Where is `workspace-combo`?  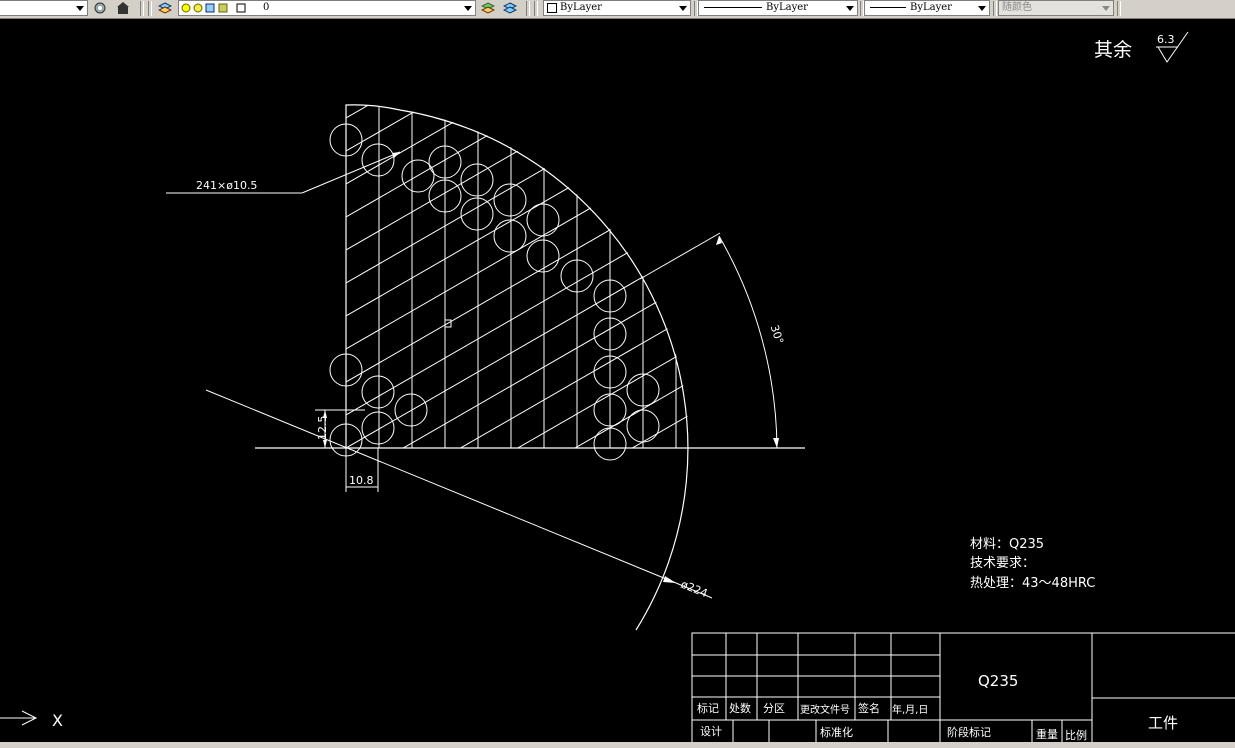 workspace-combo is located at coordinates (44, 8).